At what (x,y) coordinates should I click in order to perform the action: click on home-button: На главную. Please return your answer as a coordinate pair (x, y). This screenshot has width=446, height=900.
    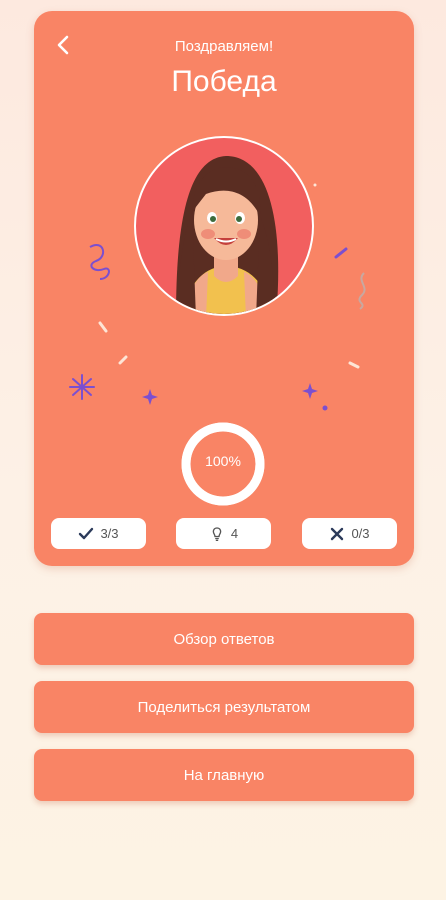
    Looking at the image, I should click on (224, 775).